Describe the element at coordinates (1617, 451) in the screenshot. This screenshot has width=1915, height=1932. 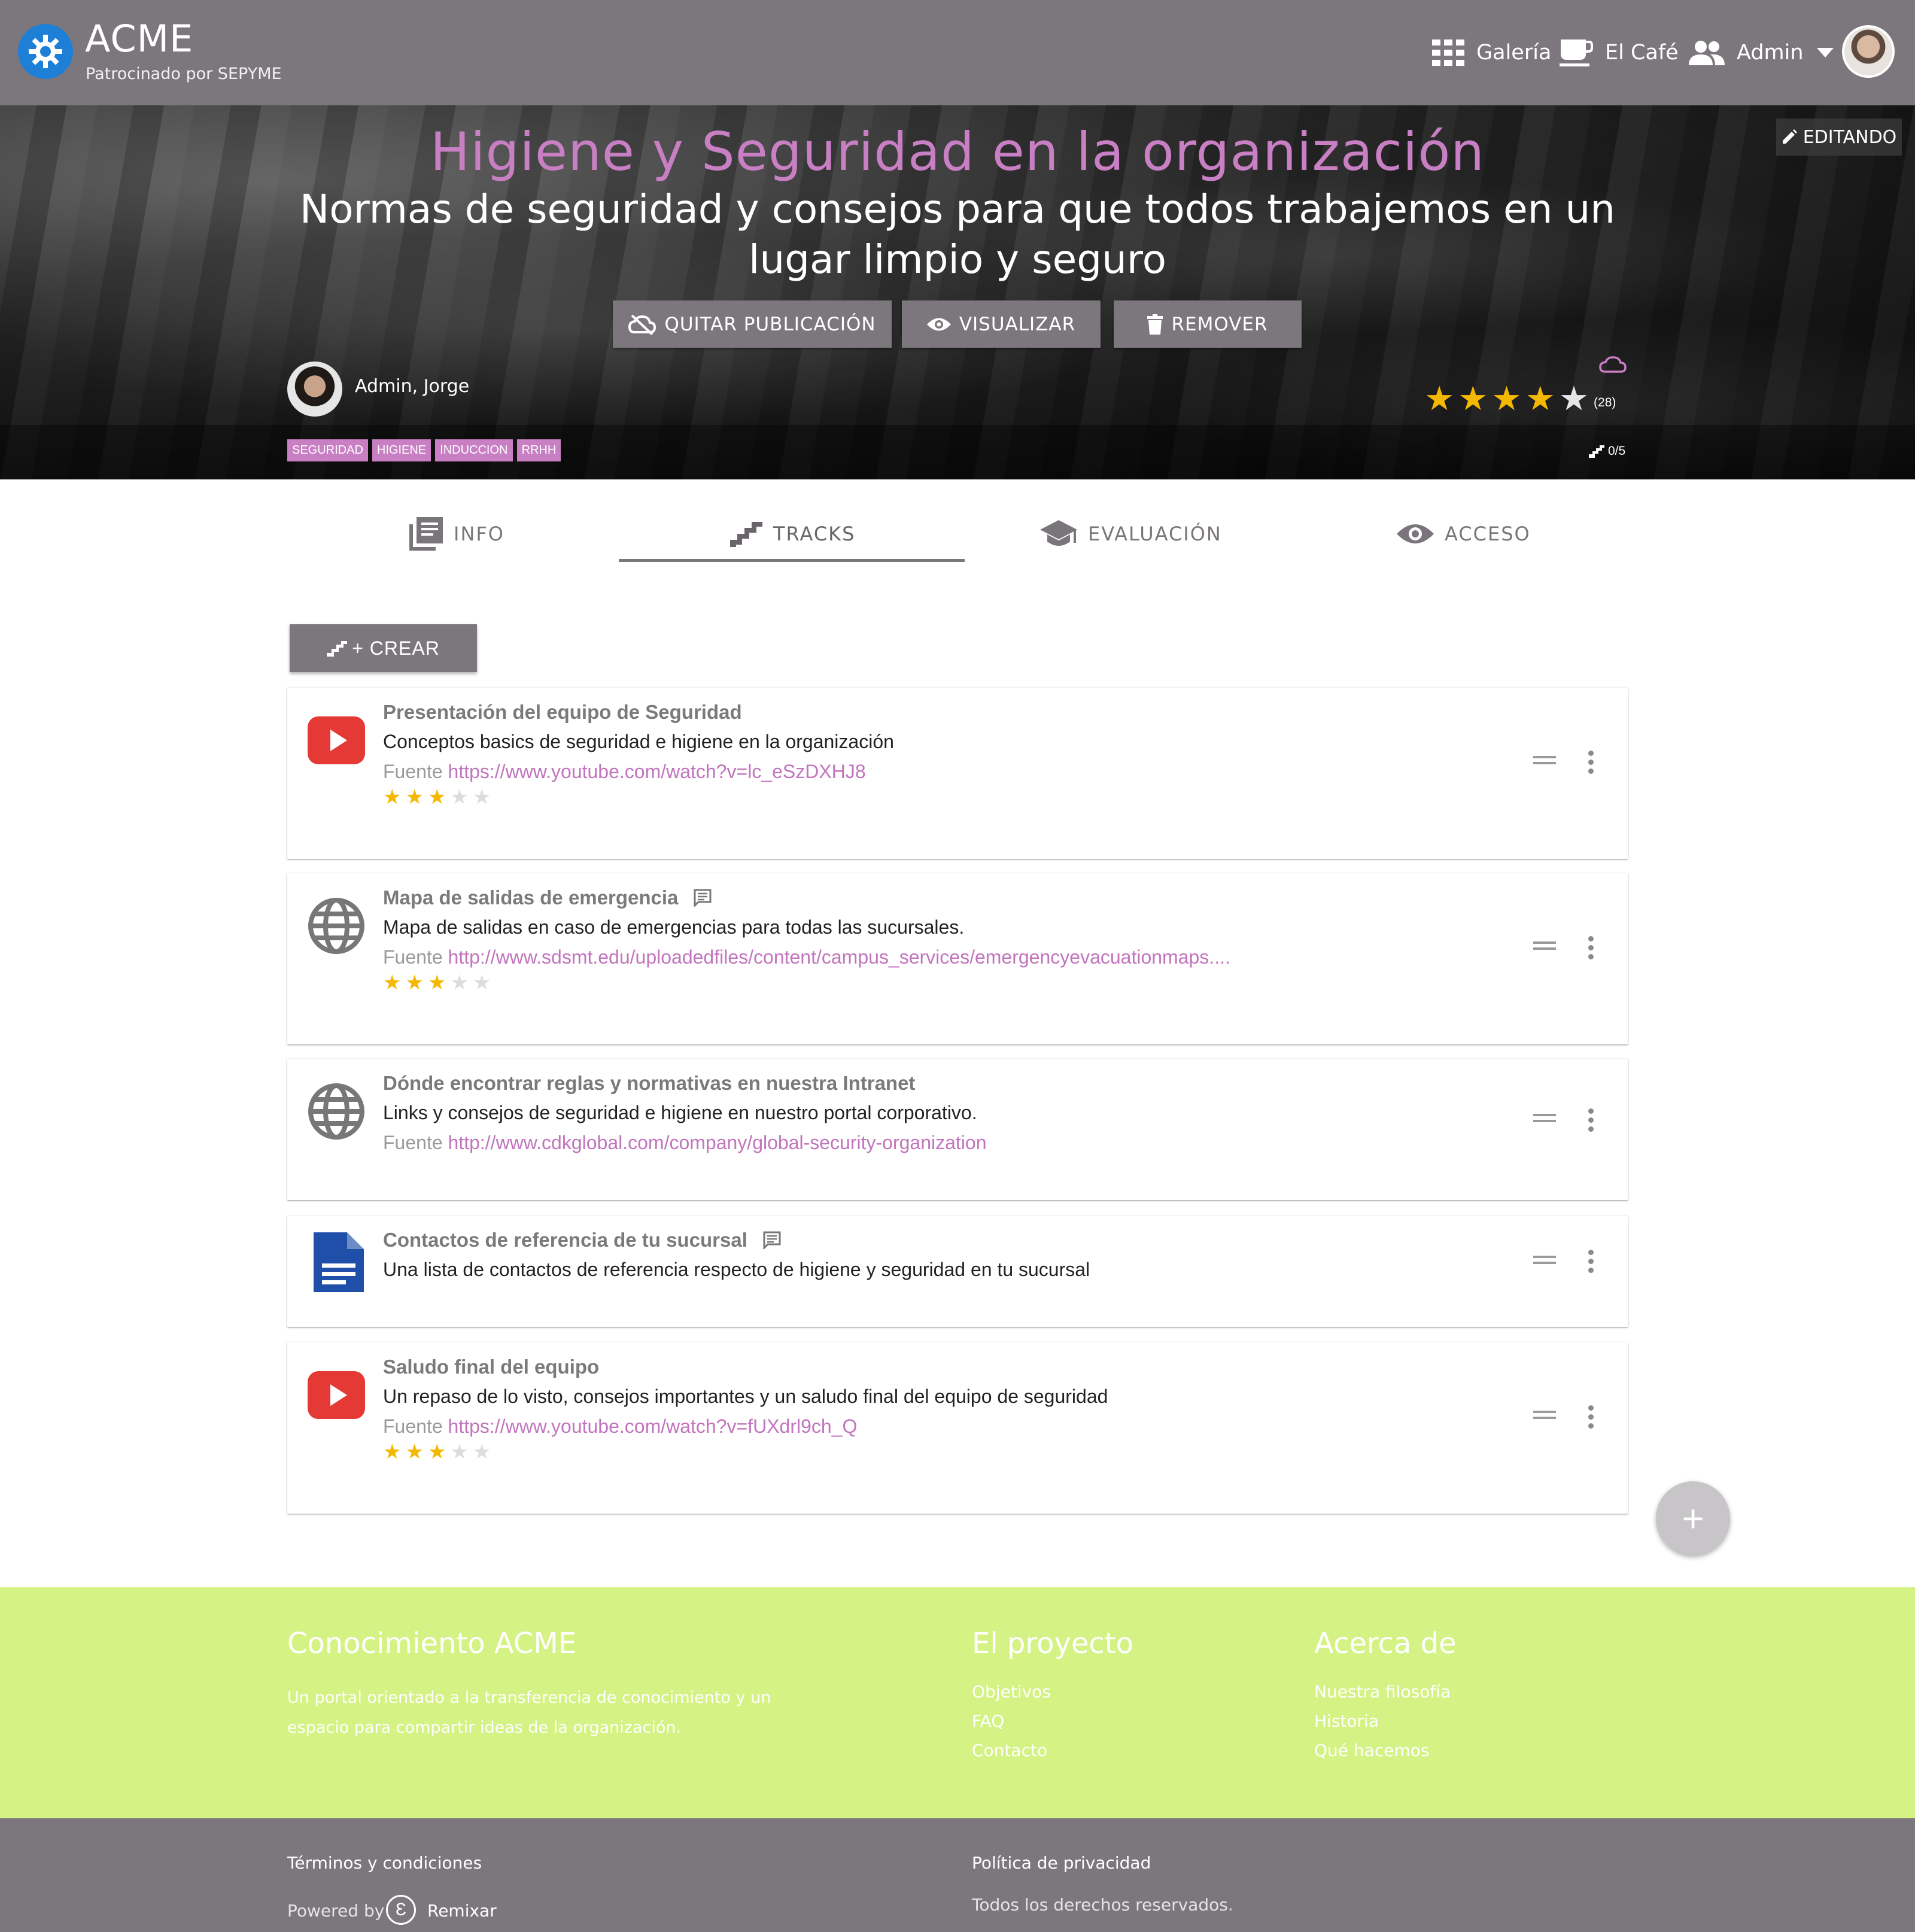
I see `progress-text: 0/5` at that location.